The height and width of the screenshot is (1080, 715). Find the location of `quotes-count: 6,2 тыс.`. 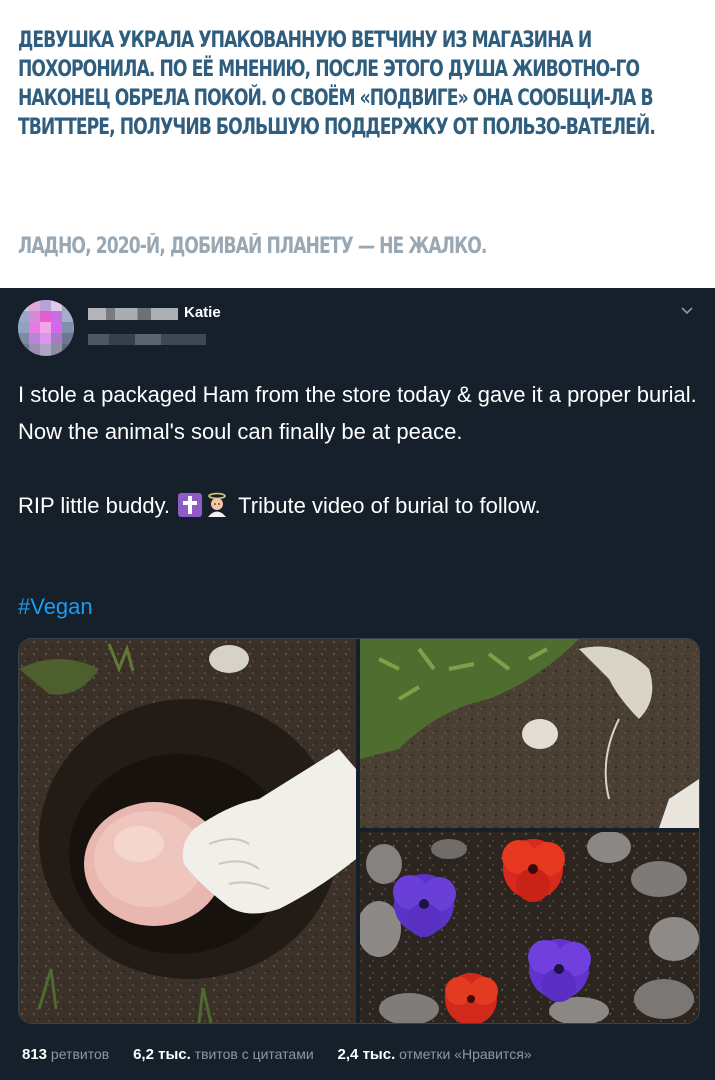

quotes-count: 6,2 тыс. is located at coordinates (162, 1054).